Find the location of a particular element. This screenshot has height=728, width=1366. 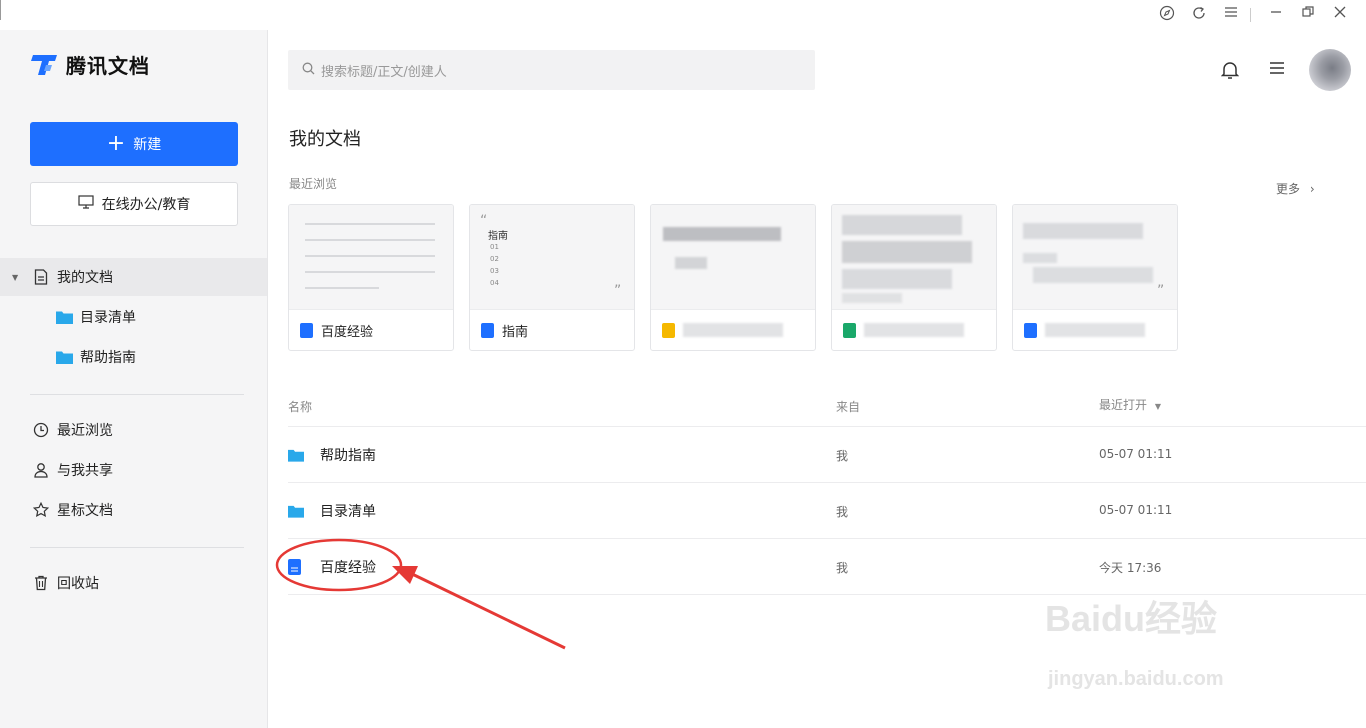

restore-icon is located at coordinates (1308, 15).